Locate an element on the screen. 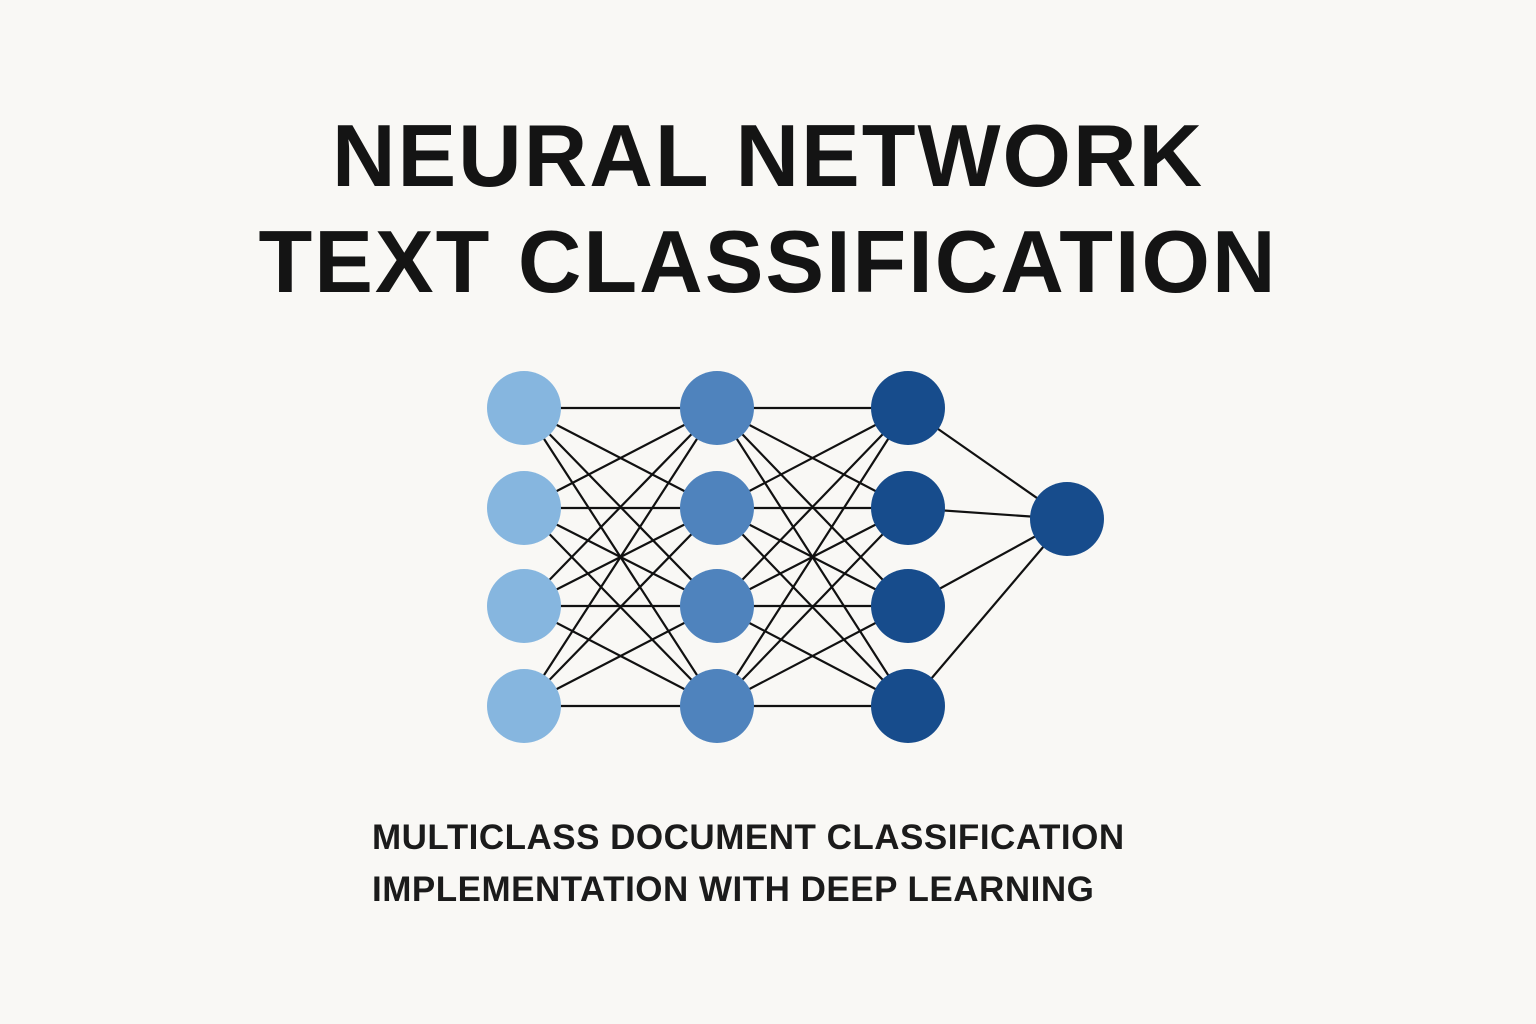  subtitle-line-2: IMPLEMENTATION WITH DEEP LEARNING is located at coordinates (733, 889).